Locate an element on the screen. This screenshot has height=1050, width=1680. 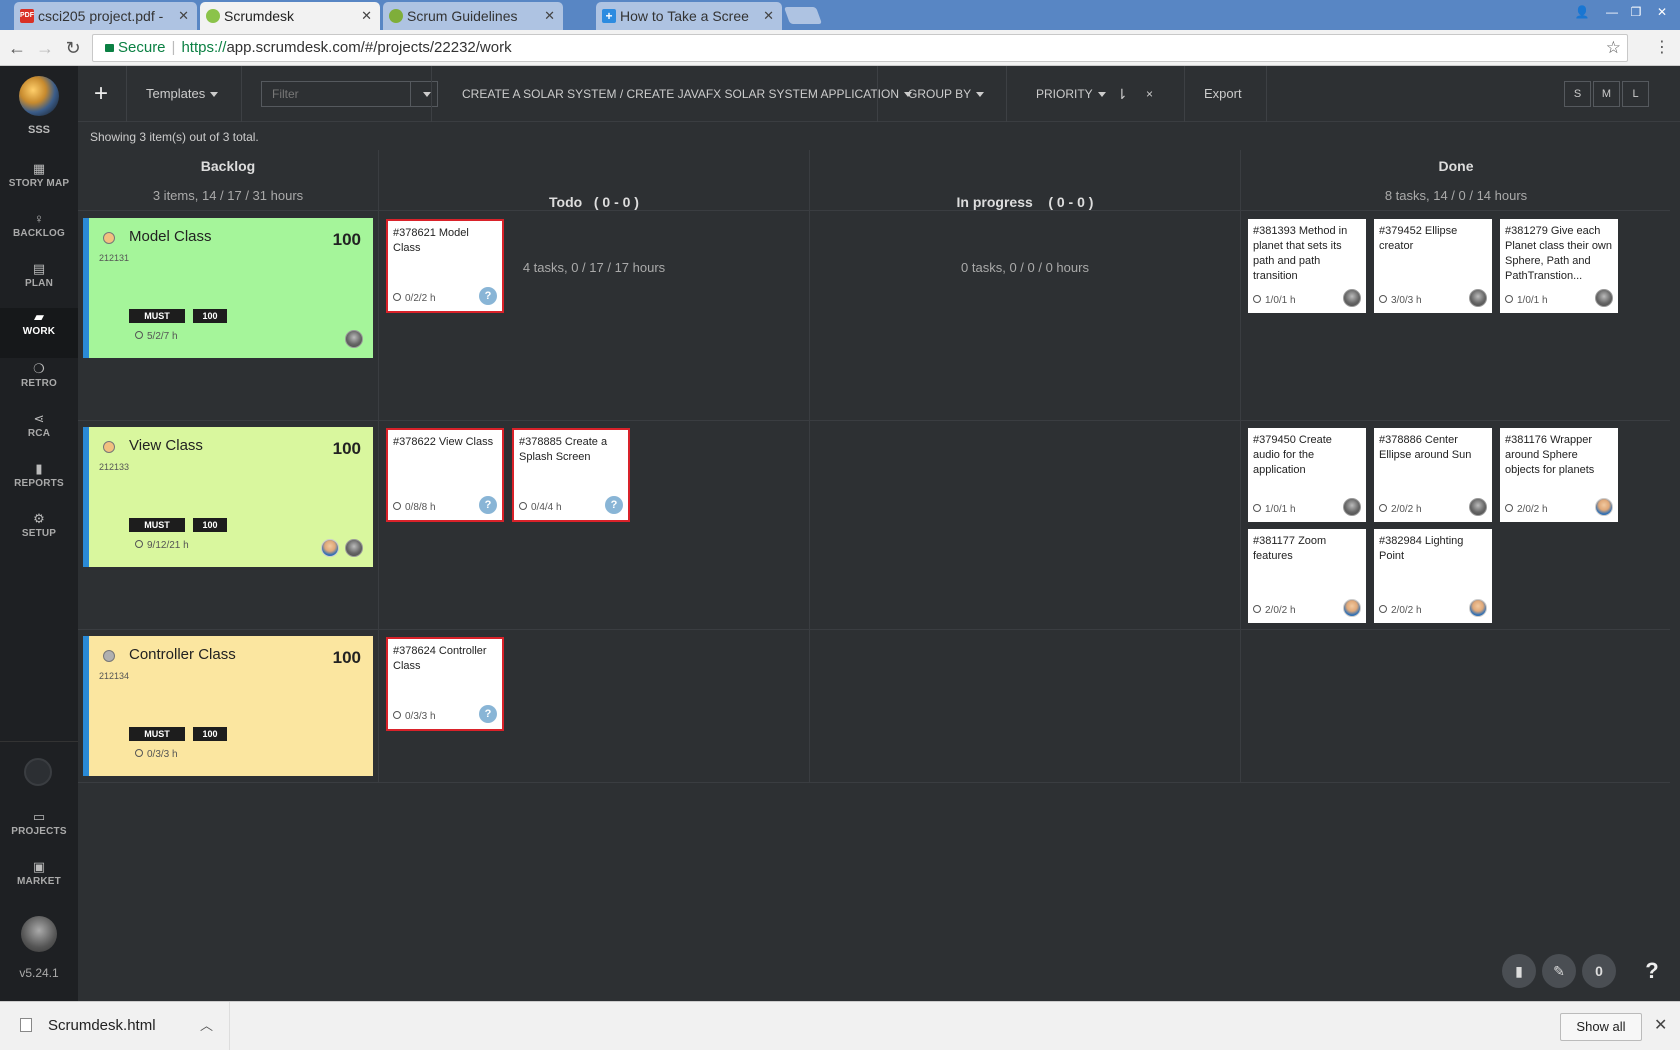
task-card: #378885 Create a Splash Screen 0/4/4 h ? is located at coordinates (571, 475).